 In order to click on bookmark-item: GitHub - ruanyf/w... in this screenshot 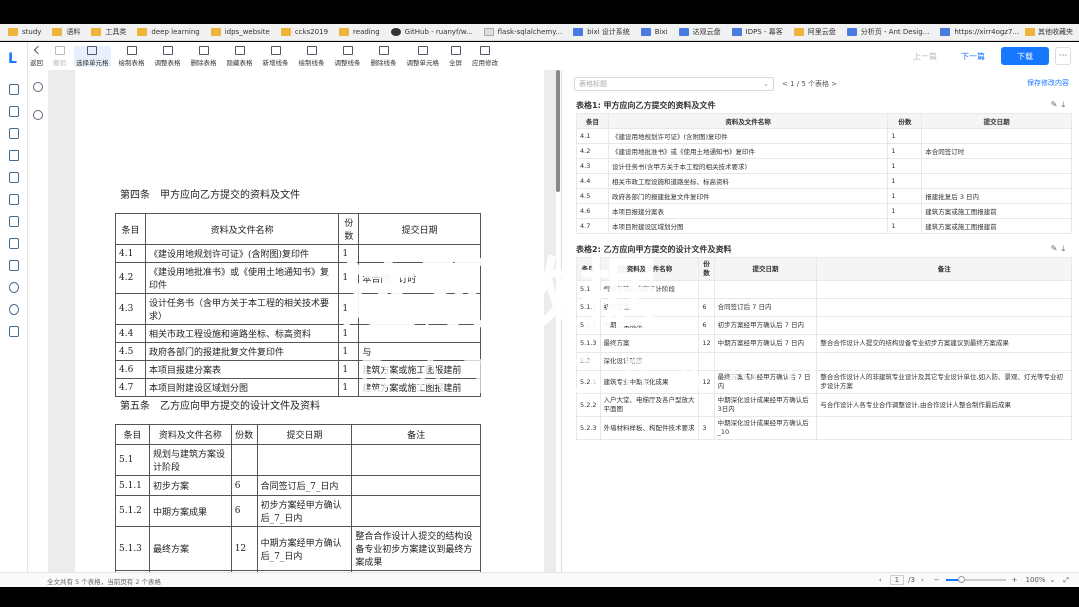, I will do `click(431, 32)`.